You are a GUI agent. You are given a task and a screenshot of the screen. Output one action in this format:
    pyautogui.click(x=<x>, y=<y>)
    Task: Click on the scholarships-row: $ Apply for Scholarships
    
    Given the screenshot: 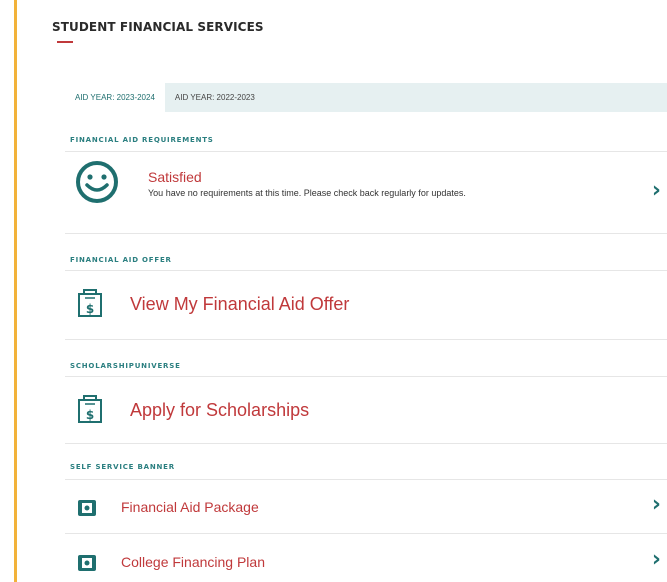 What is the action you would take?
    pyautogui.click(x=366, y=409)
    